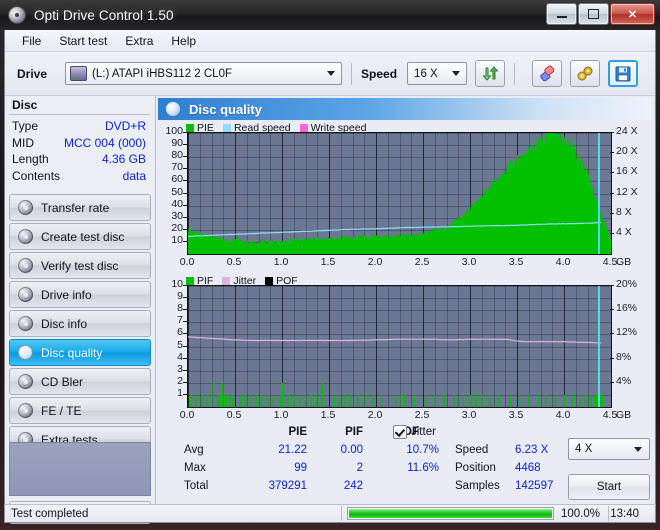 The width and height of the screenshot is (660, 530). What do you see at coordinates (66, 294) in the screenshot?
I see `sidebar-item-label: Drive info` at bounding box center [66, 294].